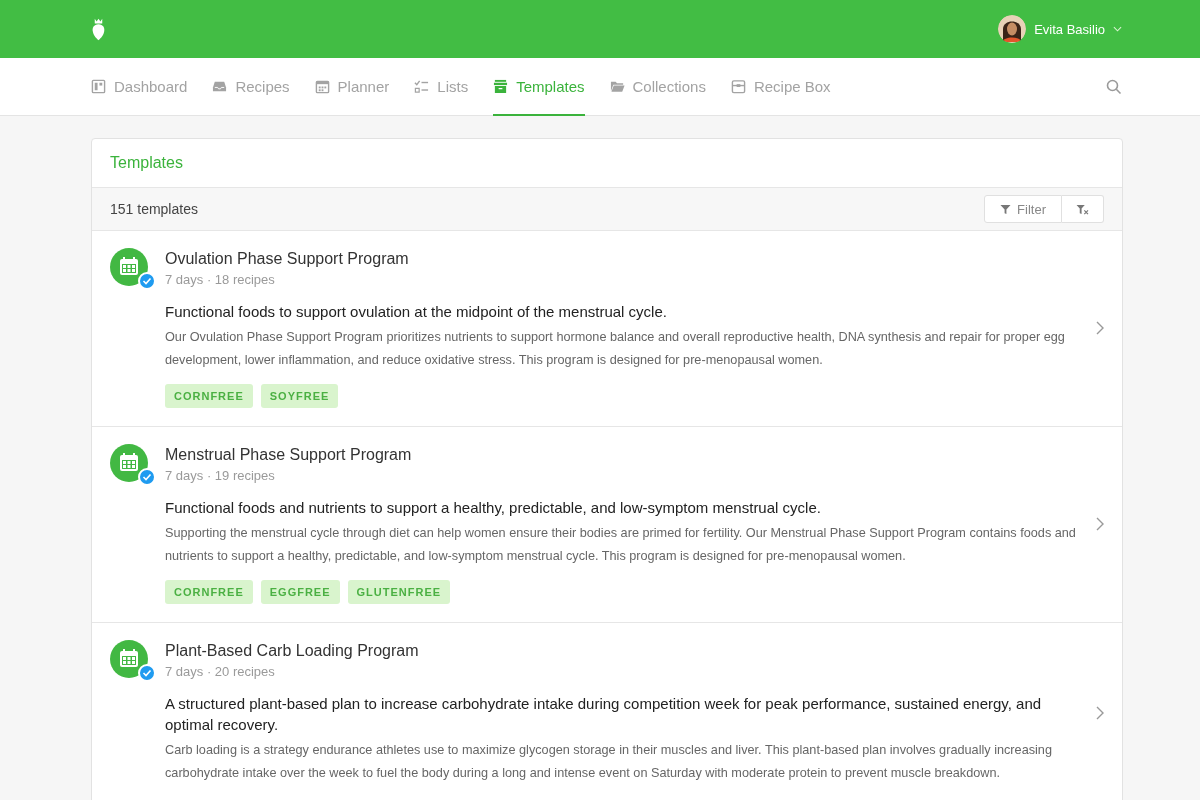  I want to click on template-description: Supporting the menstrual cycle through diet can help women ensure their bodies are primed for fertility. Our Menstrual Phase Support Program contains foods and nutrients to support a healthy, predictable, and low-symptom menstrual cycle. This program is designed for pre-menopausal women., so click(621, 545).